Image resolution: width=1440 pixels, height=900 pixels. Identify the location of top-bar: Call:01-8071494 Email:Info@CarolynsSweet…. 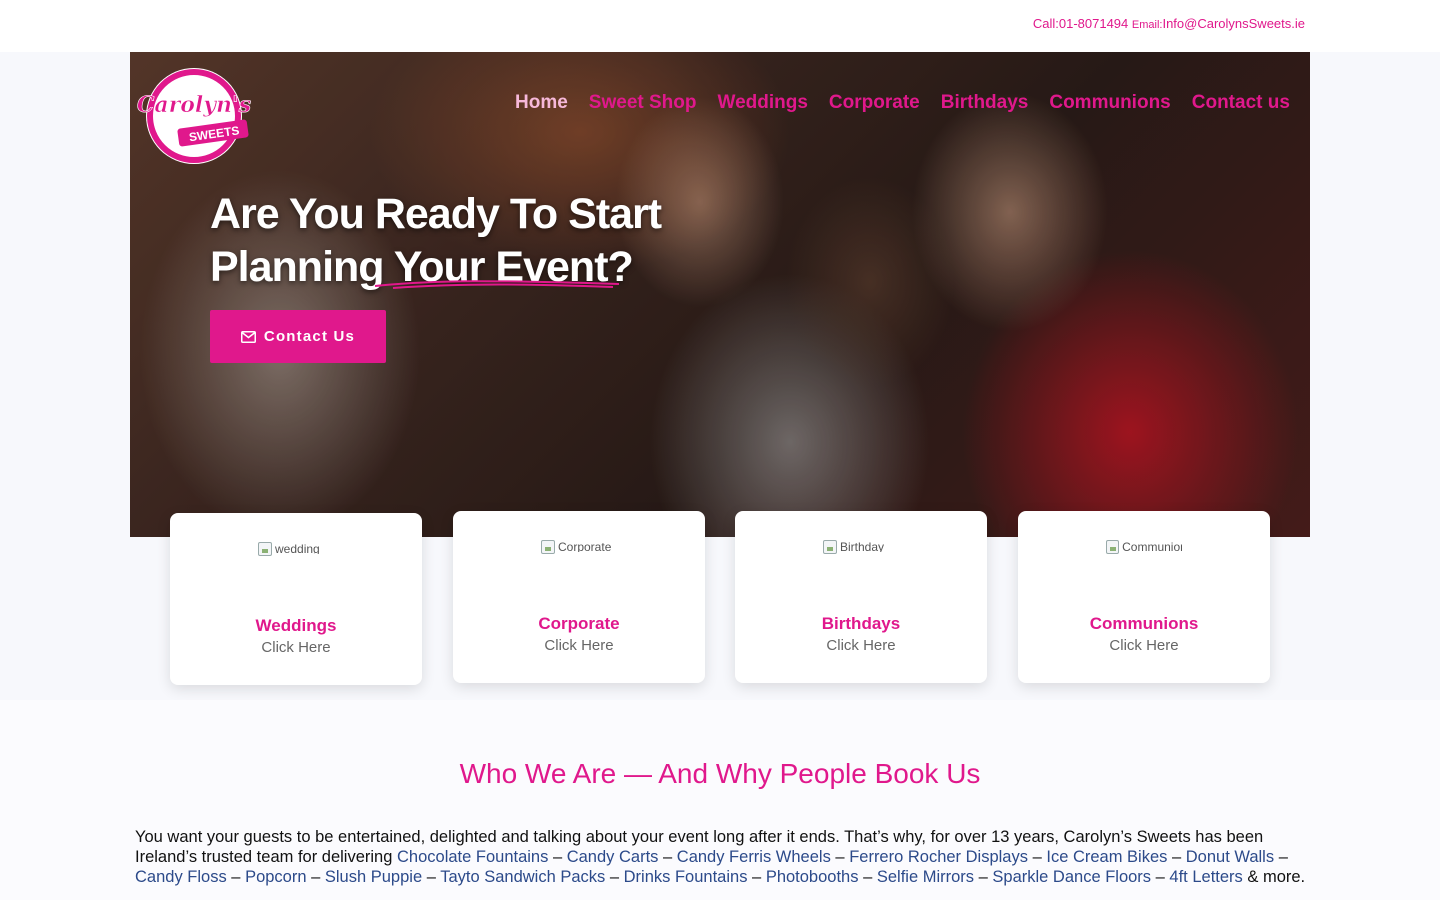
(720, 26).